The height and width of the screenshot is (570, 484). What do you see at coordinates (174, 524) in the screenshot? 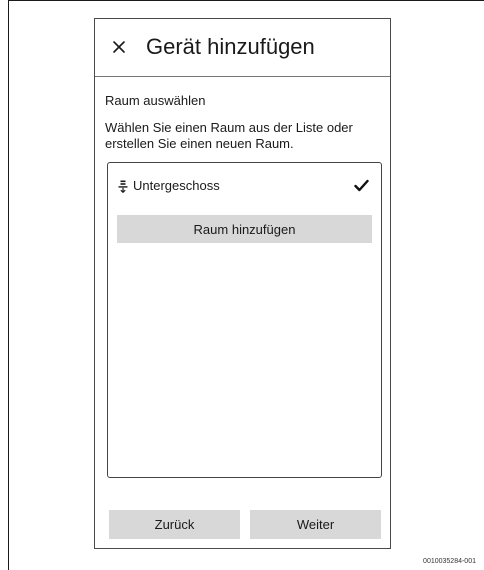
I see `back-button: Zurück` at bounding box center [174, 524].